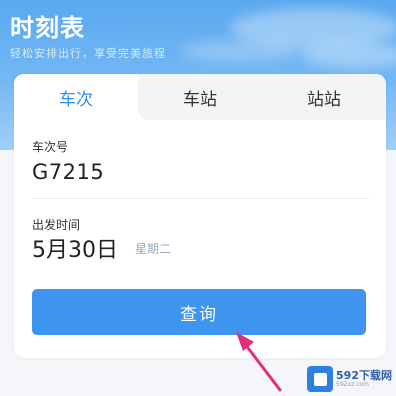 This screenshot has height=396, width=396. Describe the element at coordinates (199, 312) in the screenshot. I see `query-button: 查询` at that location.